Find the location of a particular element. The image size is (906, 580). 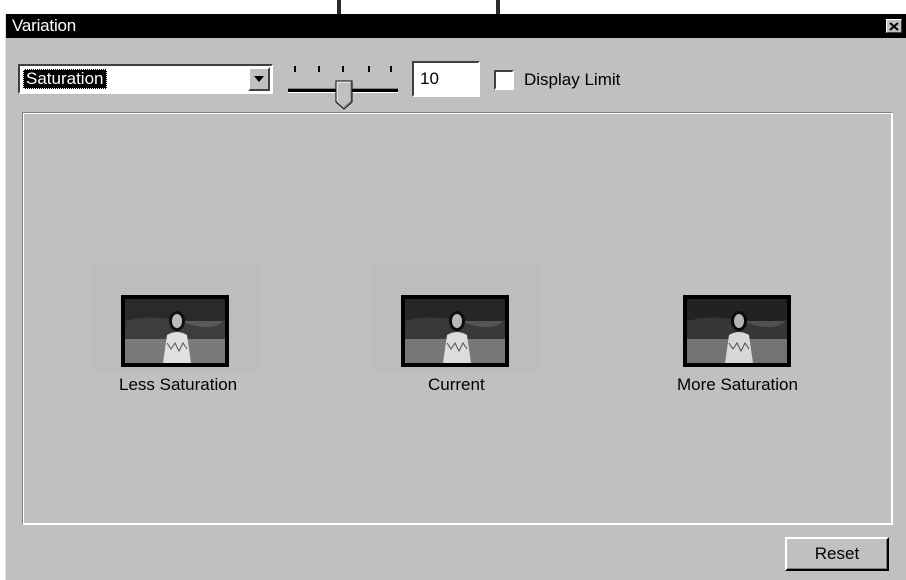

reset-button: Reset is located at coordinates (837, 554).